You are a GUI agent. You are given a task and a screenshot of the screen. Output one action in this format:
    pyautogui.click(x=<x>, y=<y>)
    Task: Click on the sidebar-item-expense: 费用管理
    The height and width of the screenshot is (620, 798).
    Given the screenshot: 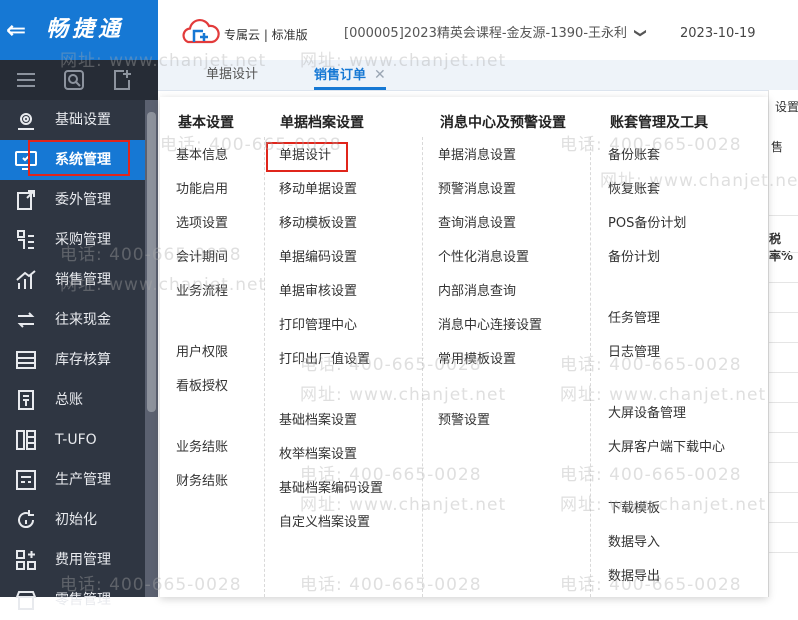 What is the action you would take?
    pyautogui.click(x=72, y=560)
    